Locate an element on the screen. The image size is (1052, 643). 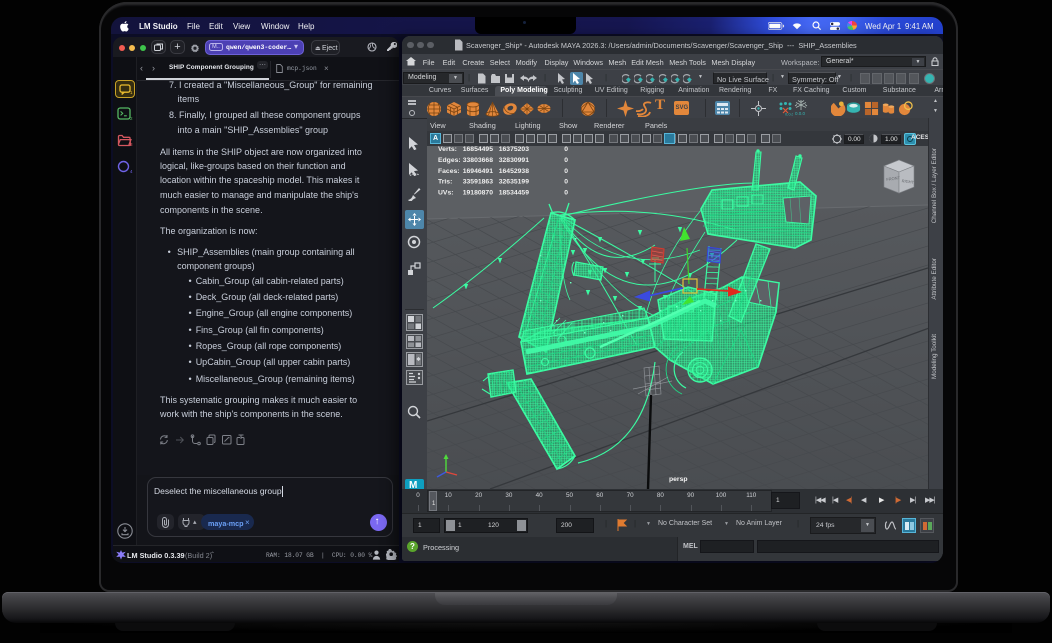
svg-text: 33803668 is located at coordinates (478, 160).